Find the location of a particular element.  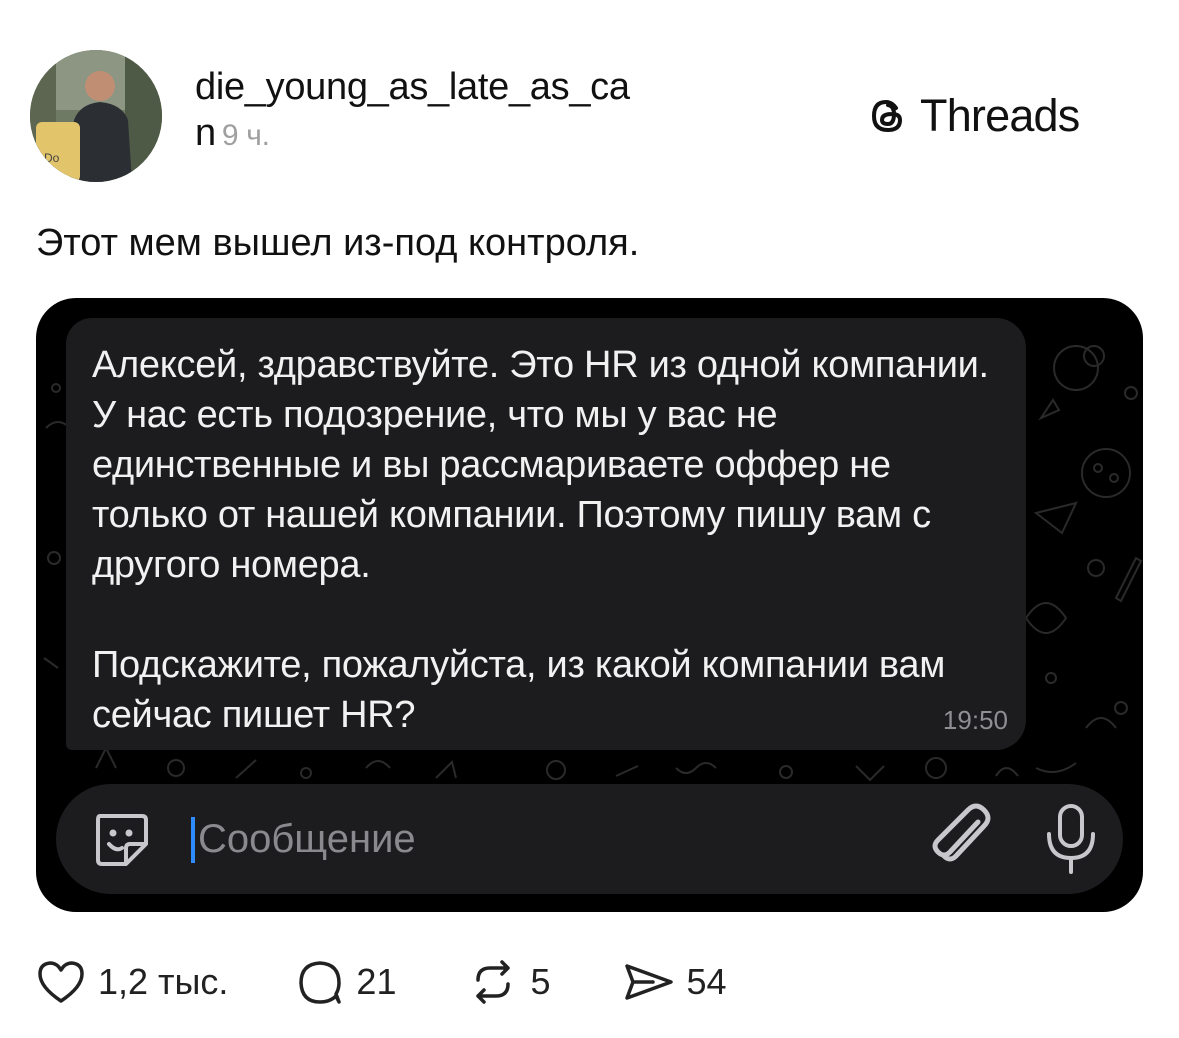

post-text: Этот мем вышел из-под контроля. is located at coordinates (338, 243).